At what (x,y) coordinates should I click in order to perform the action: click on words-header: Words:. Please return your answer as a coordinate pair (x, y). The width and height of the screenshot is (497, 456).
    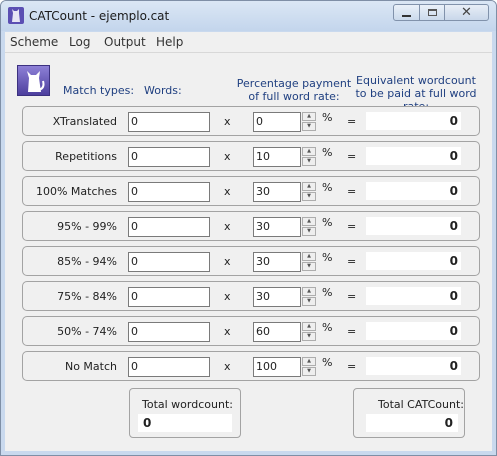
    Looking at the image, I should click on (163, 90).